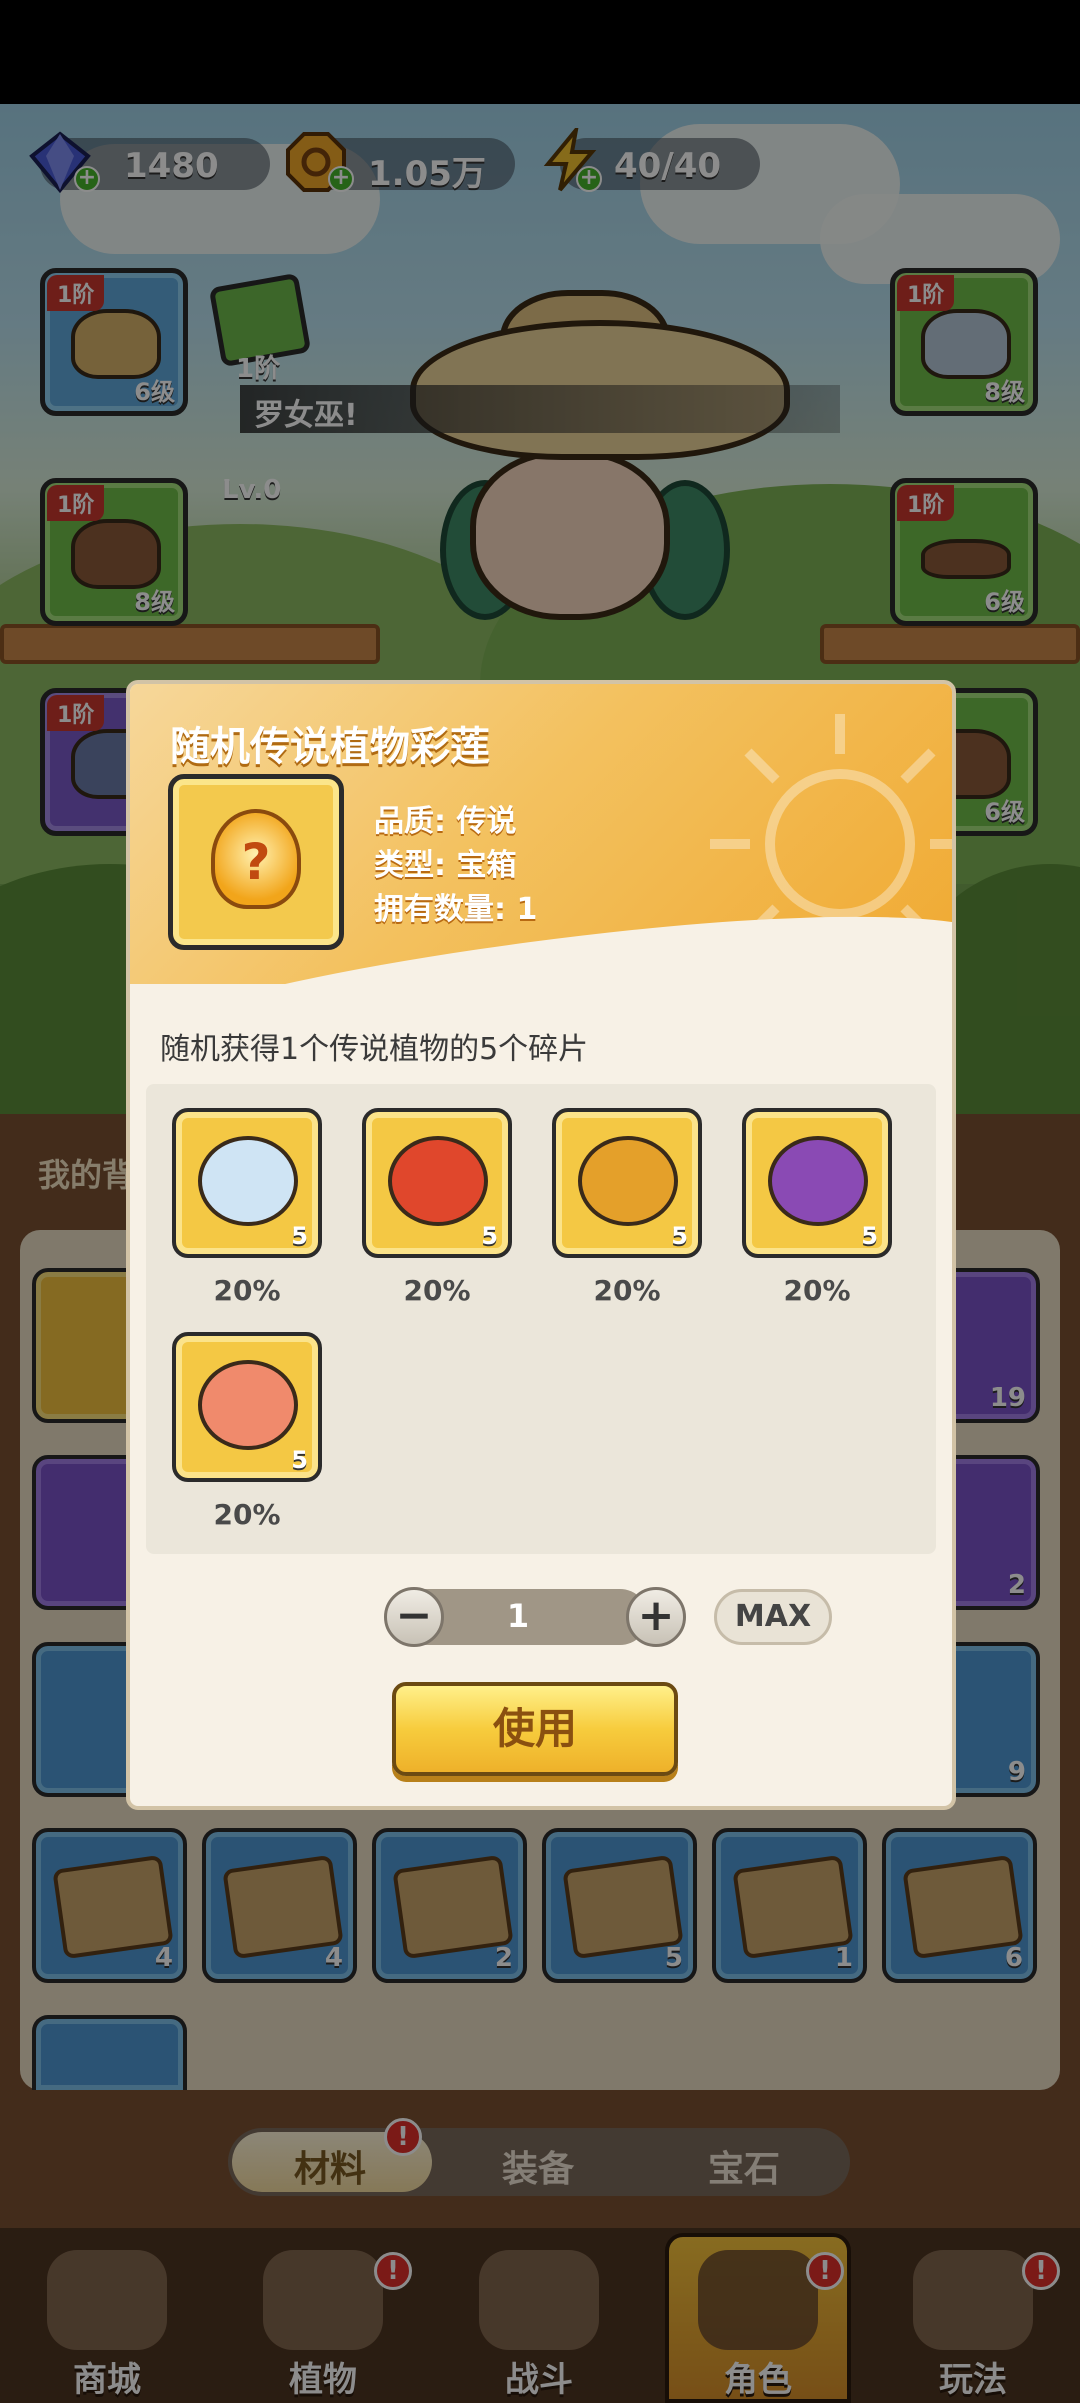 Image resolution: width=1080 pixels, height=2403 pixels. I want to click on peach-creature-icon, so click(248, 1405).